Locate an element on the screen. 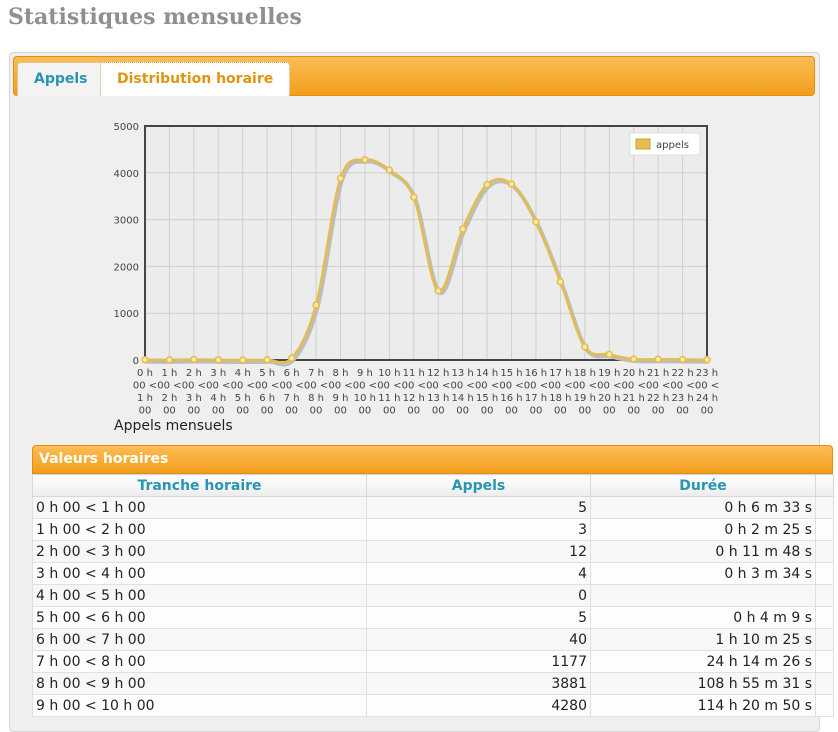 The image size is (838, 732). cell-duree: 0 h 11 m 48 s is located at coordinates (703, 551).